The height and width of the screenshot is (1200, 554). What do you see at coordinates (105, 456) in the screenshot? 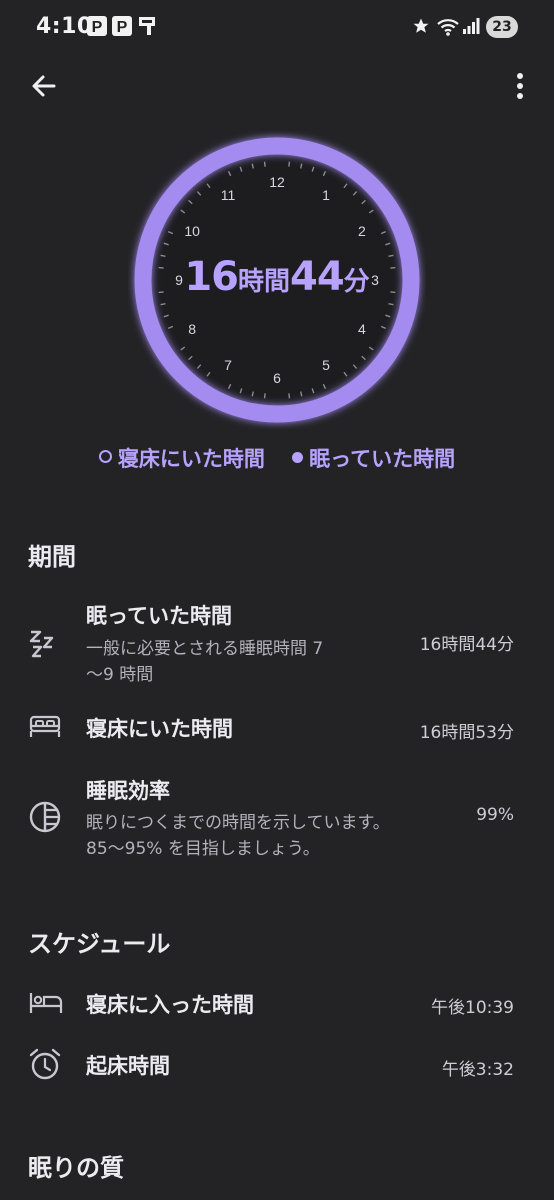
I see `hollow-dot-icon` at bounding box center [105, 456].